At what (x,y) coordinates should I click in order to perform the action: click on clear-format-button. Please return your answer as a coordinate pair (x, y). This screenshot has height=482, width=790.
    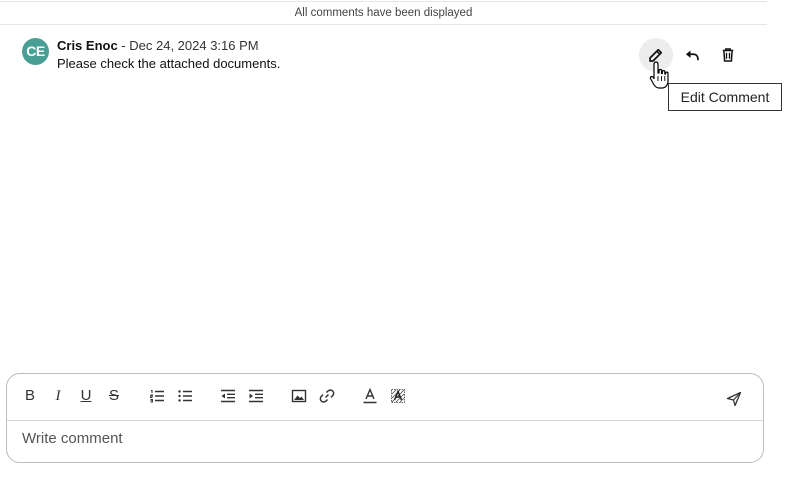
    Looking at the image, I should click on (398, 396).